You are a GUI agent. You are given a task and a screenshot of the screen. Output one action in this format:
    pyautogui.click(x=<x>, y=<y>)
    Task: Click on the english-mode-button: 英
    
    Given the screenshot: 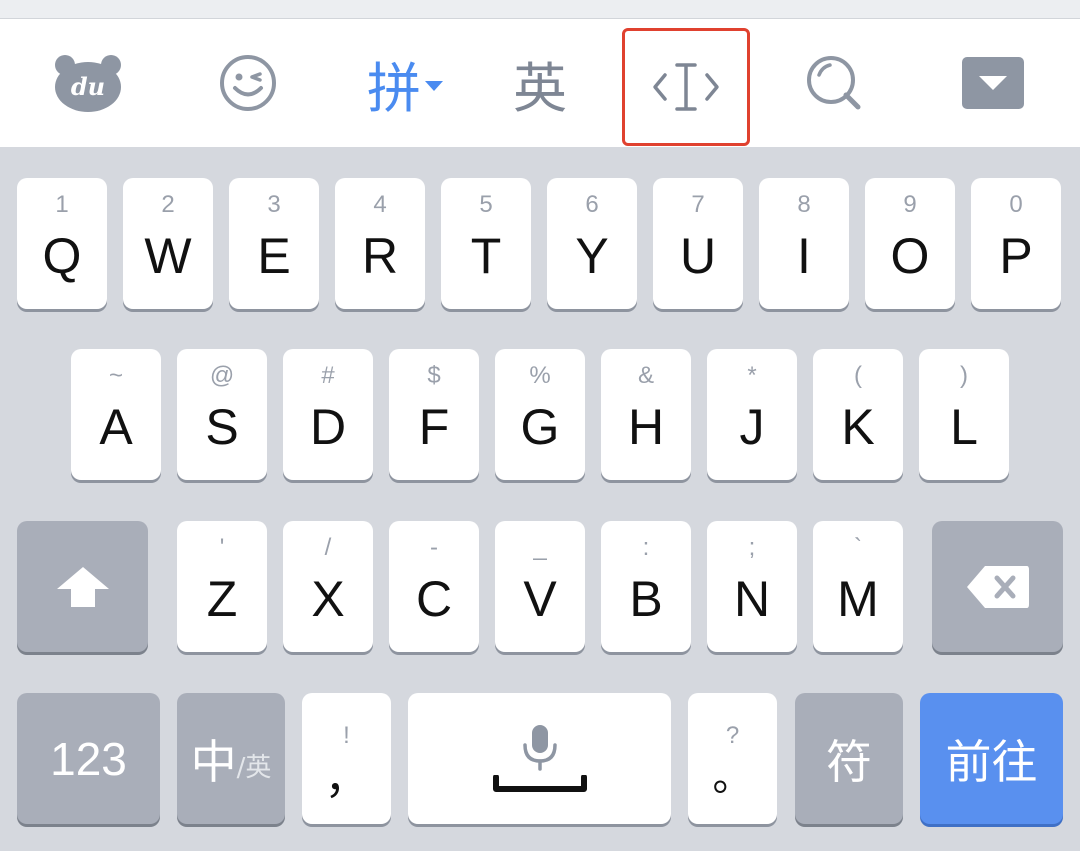 What is the action you would take?
    pyautogui.click(x=540, y=83)
    